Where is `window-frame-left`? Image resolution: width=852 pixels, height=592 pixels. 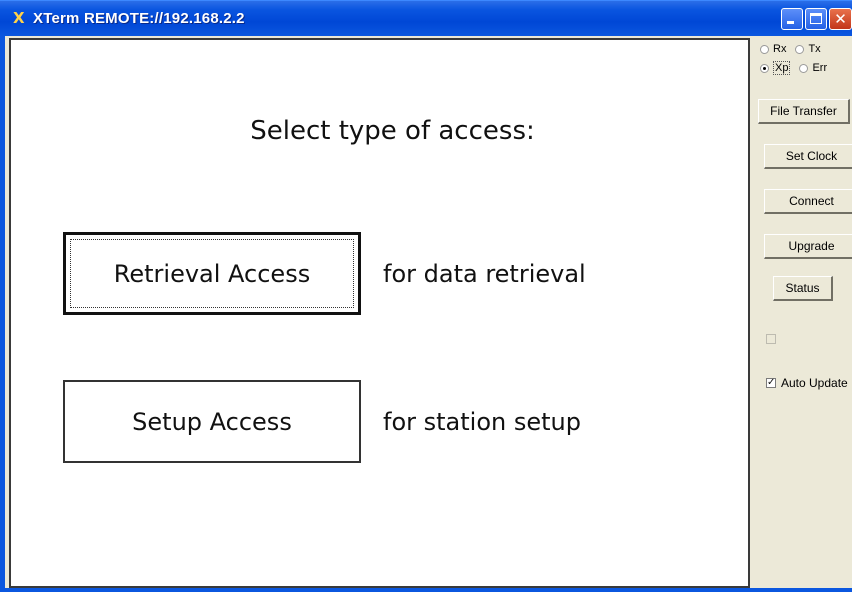 window-frame-left is located at coordinates (2, 314).